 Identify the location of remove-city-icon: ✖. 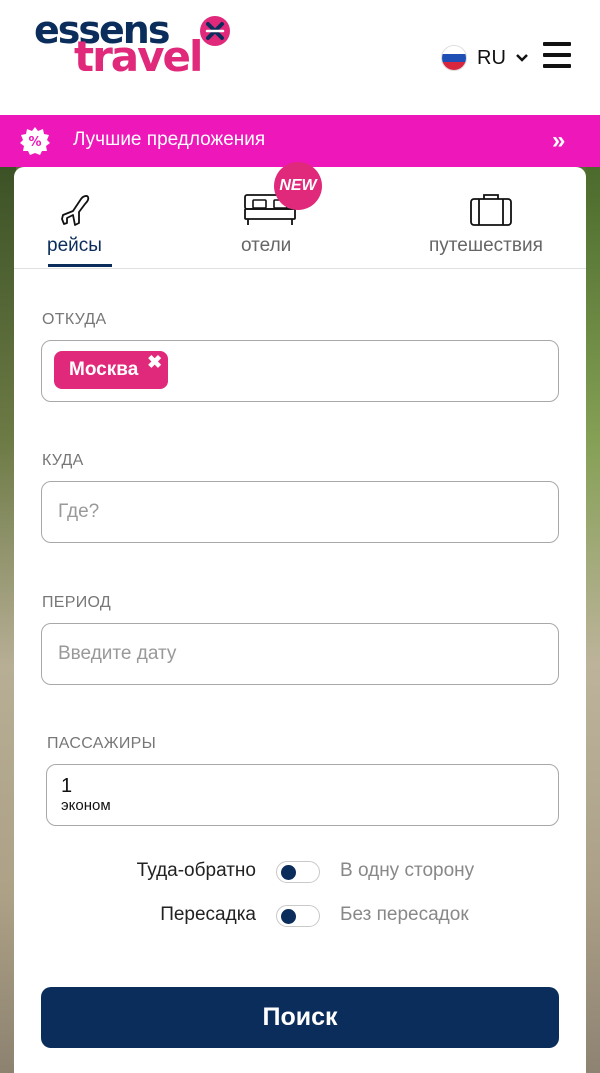
(154, 362).